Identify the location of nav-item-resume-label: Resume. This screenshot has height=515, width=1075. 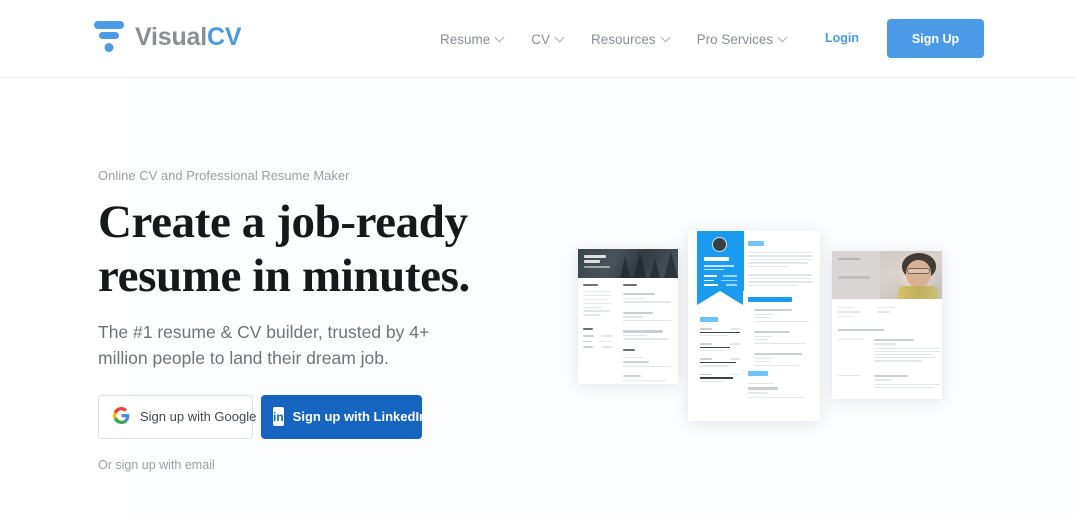
(465, 39).